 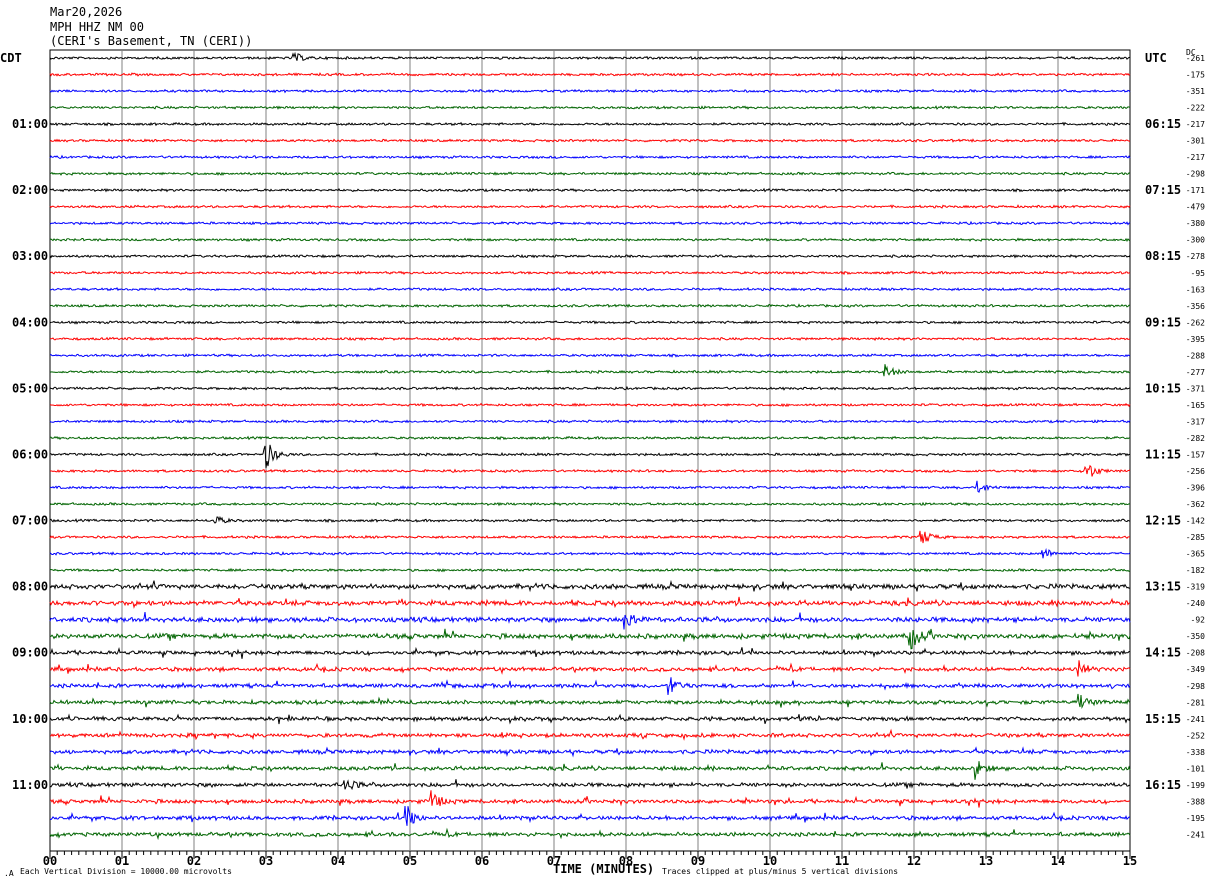 I want to click on dc-offset-label: -349, so click(x=1195, y=669).